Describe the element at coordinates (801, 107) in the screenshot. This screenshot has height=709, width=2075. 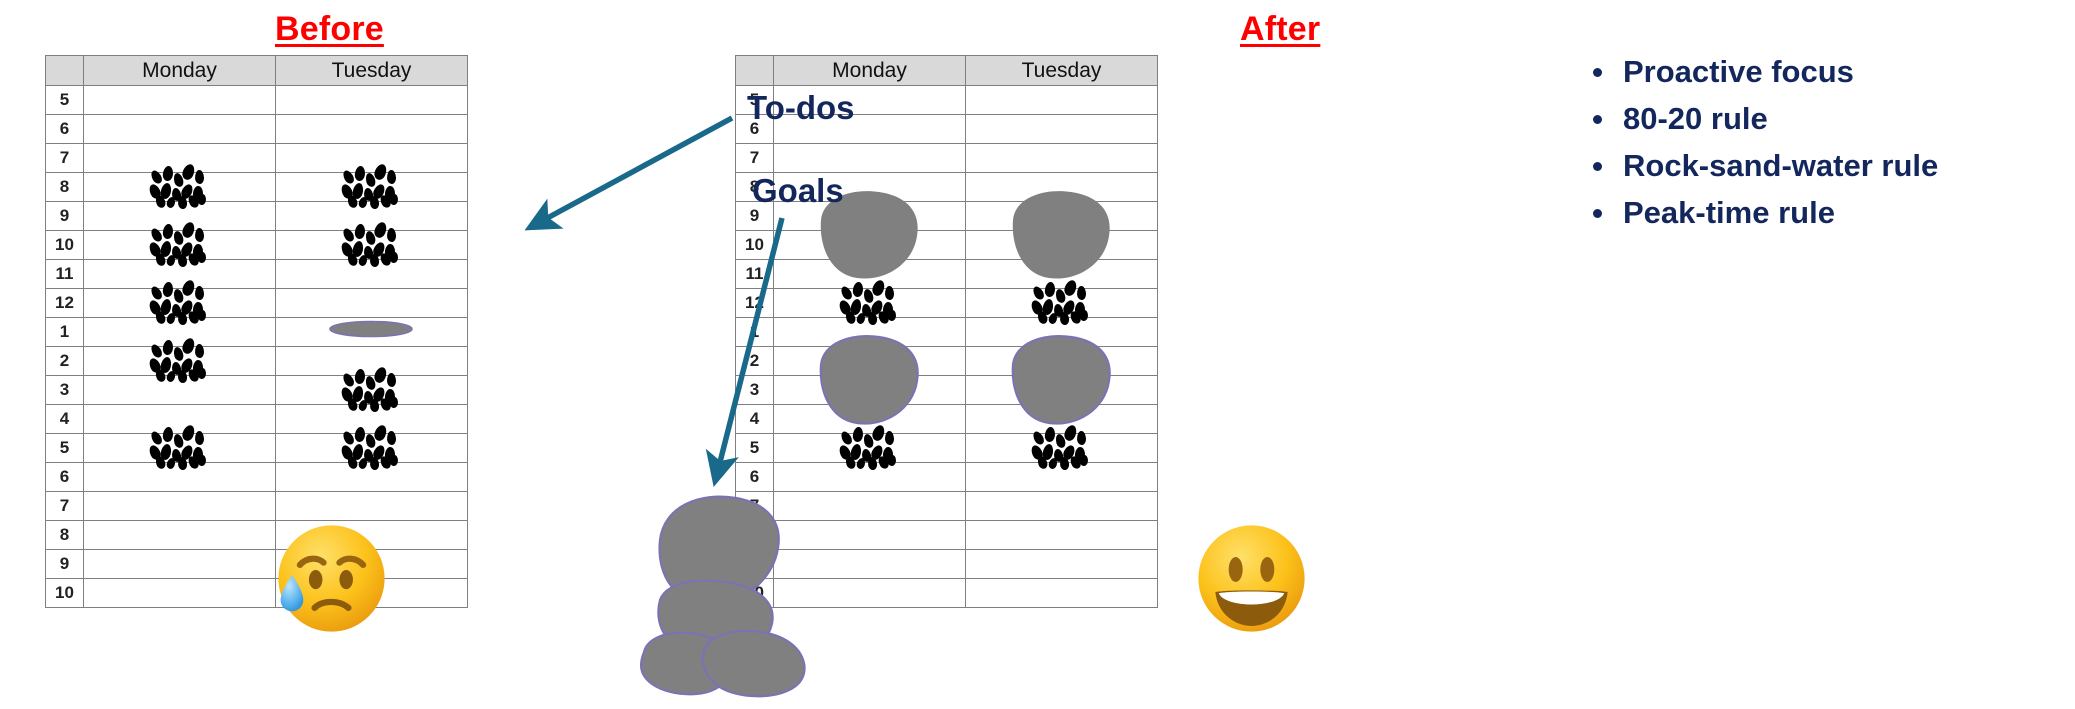
I see `callout-label-todos: To-dos` at that location.